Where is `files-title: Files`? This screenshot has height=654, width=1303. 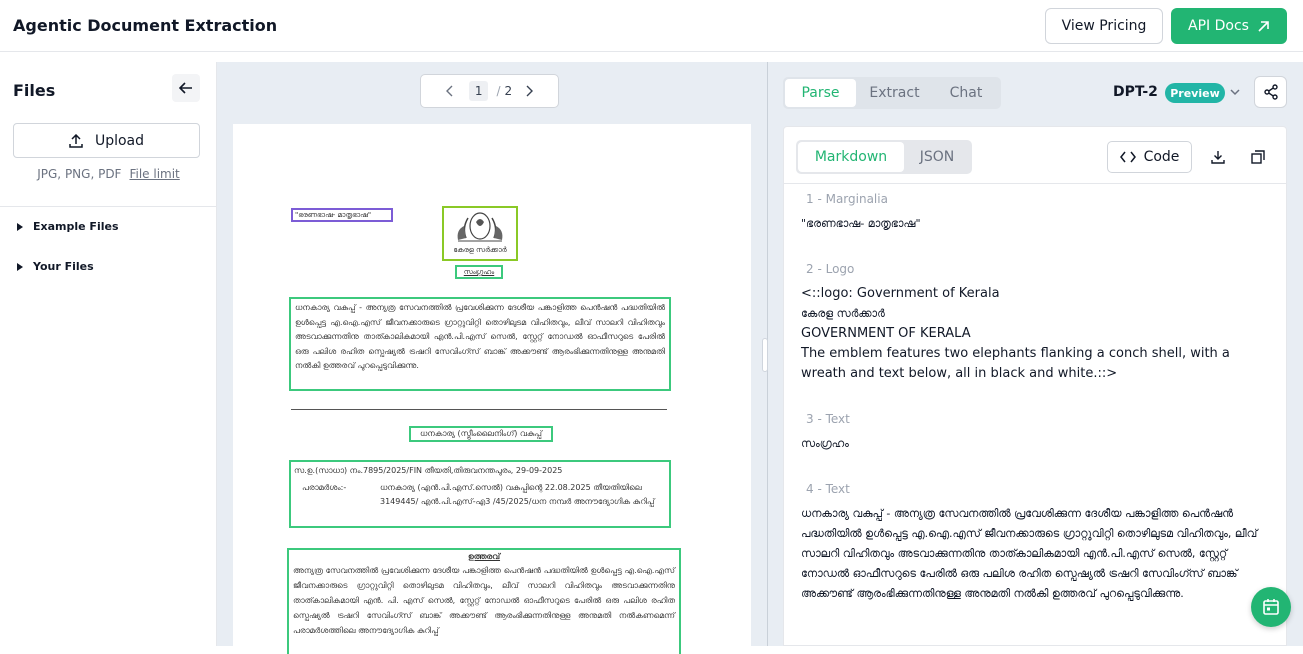 files-title: Files is located at coordinates (34, 90).